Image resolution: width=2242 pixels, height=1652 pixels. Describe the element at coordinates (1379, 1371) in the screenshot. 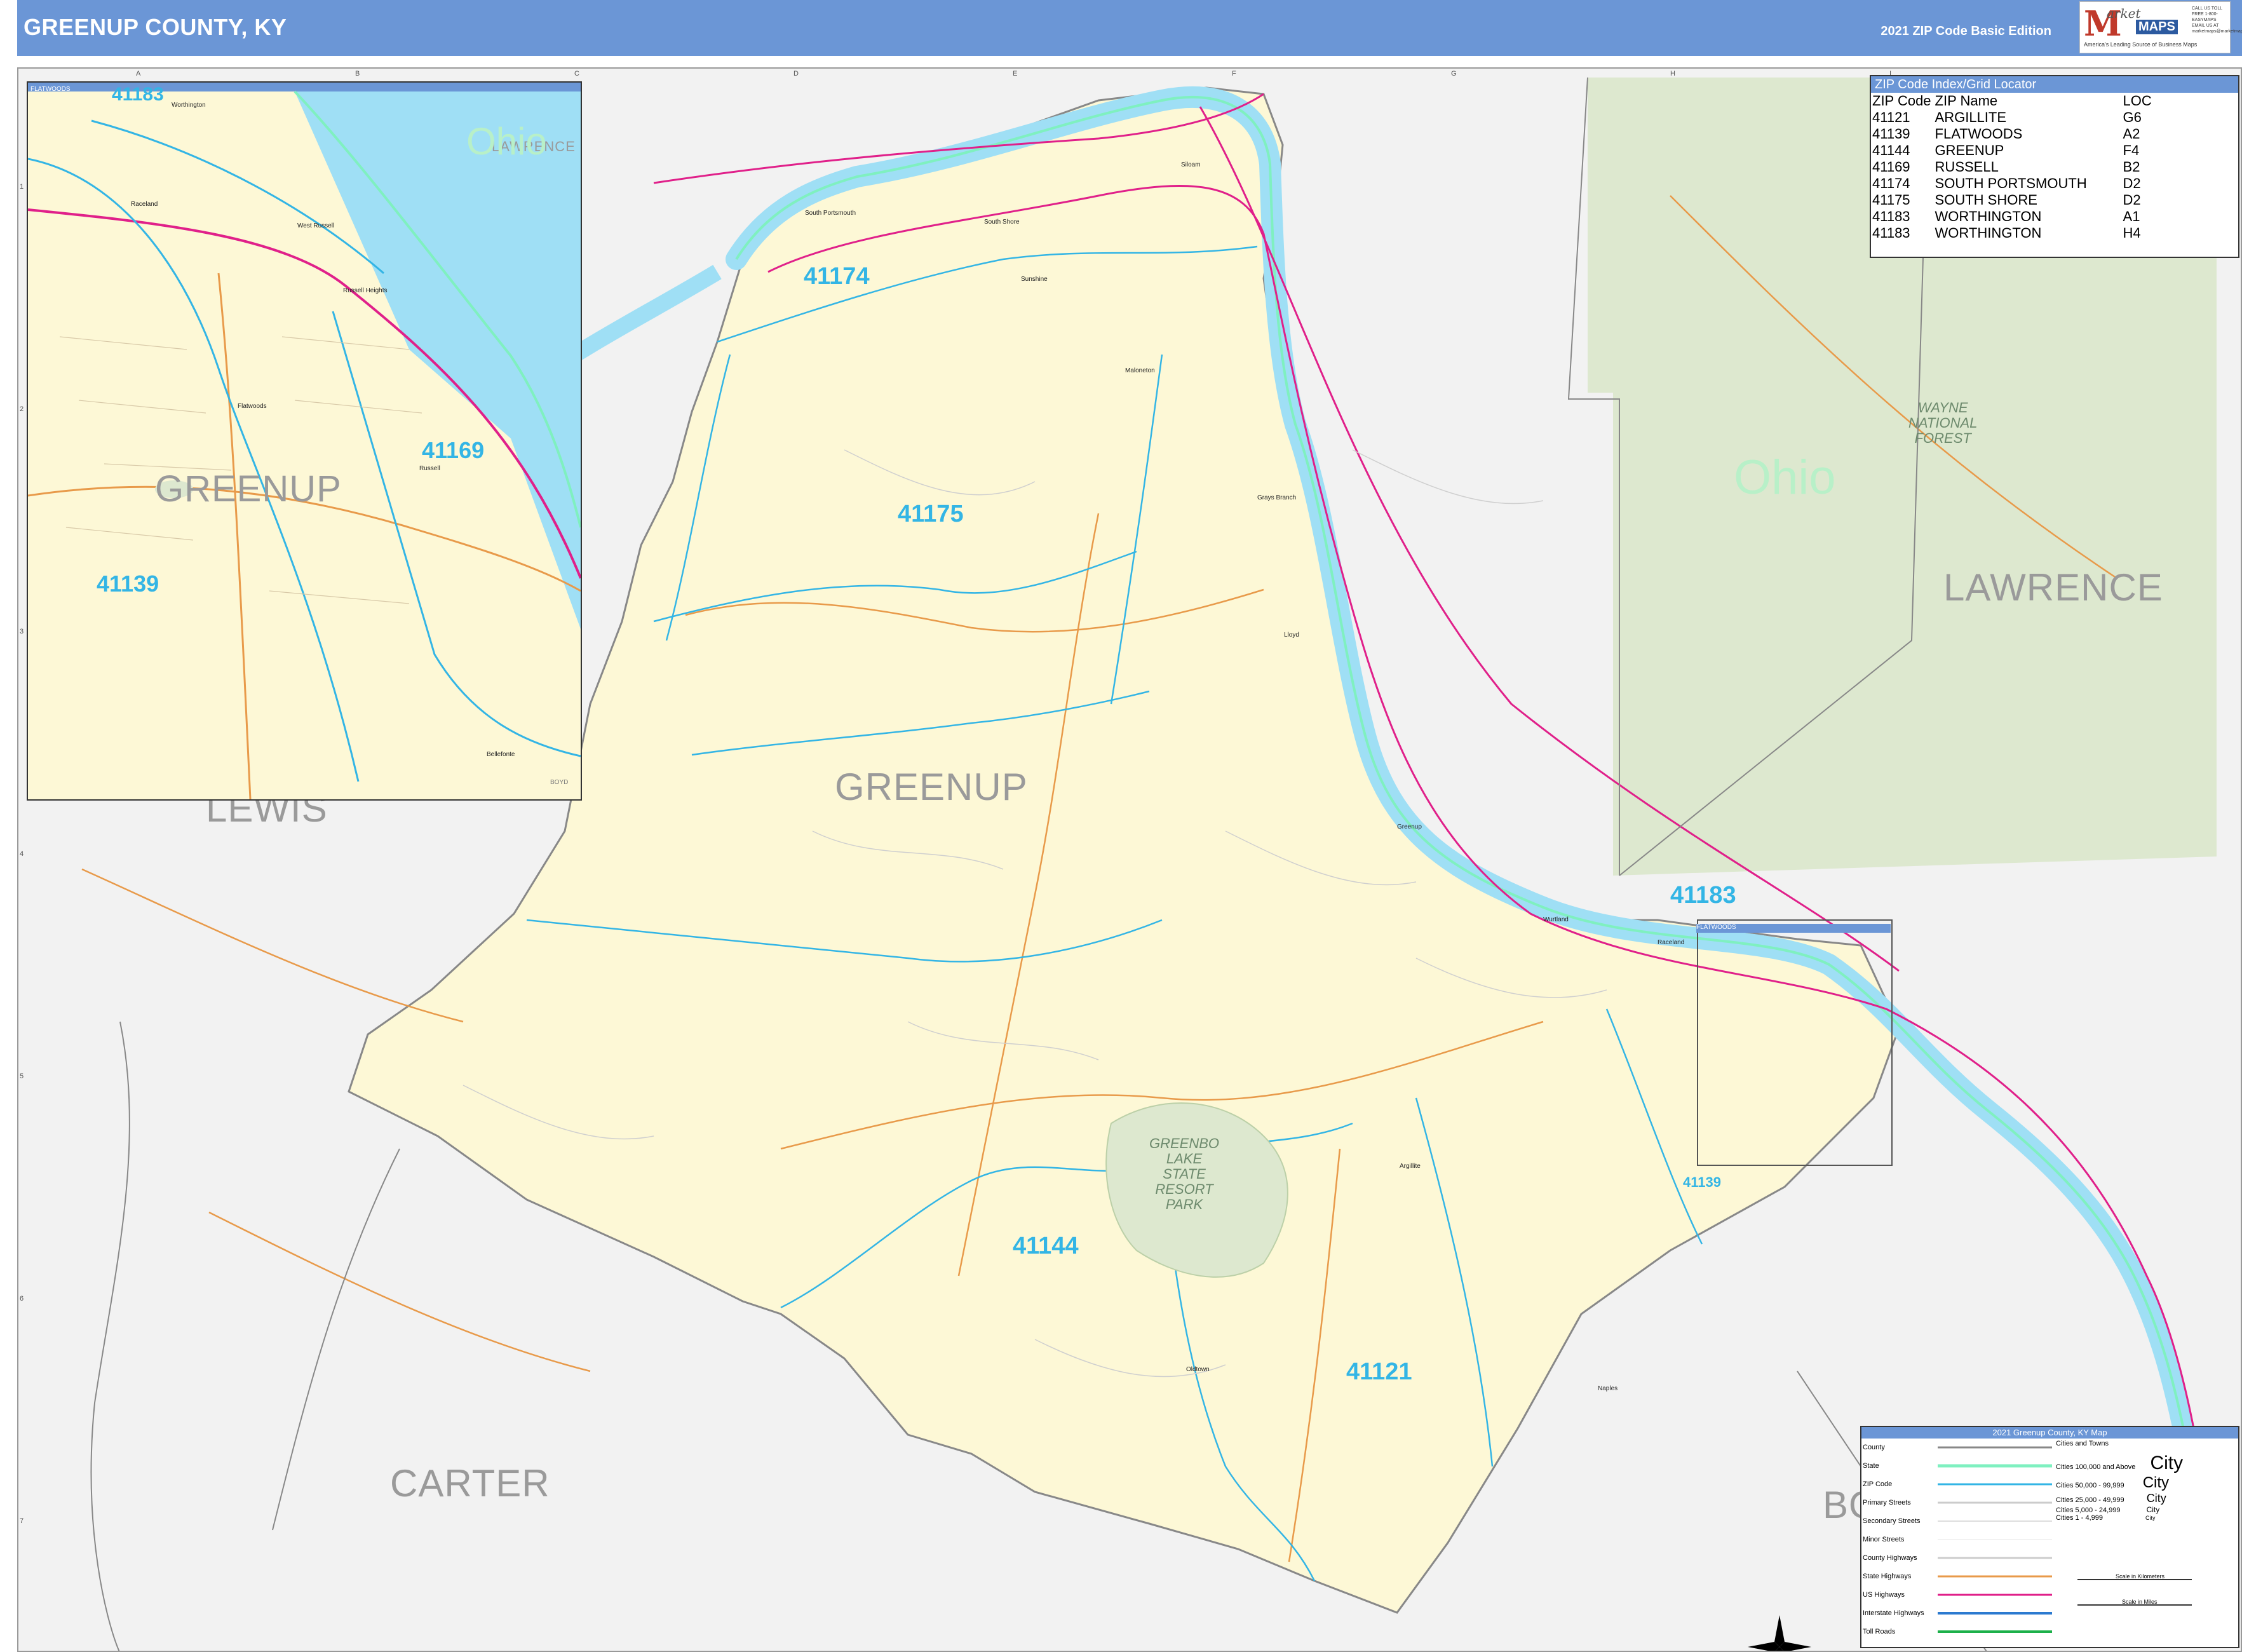

I see `zip-label-41121: 41121` at that location.